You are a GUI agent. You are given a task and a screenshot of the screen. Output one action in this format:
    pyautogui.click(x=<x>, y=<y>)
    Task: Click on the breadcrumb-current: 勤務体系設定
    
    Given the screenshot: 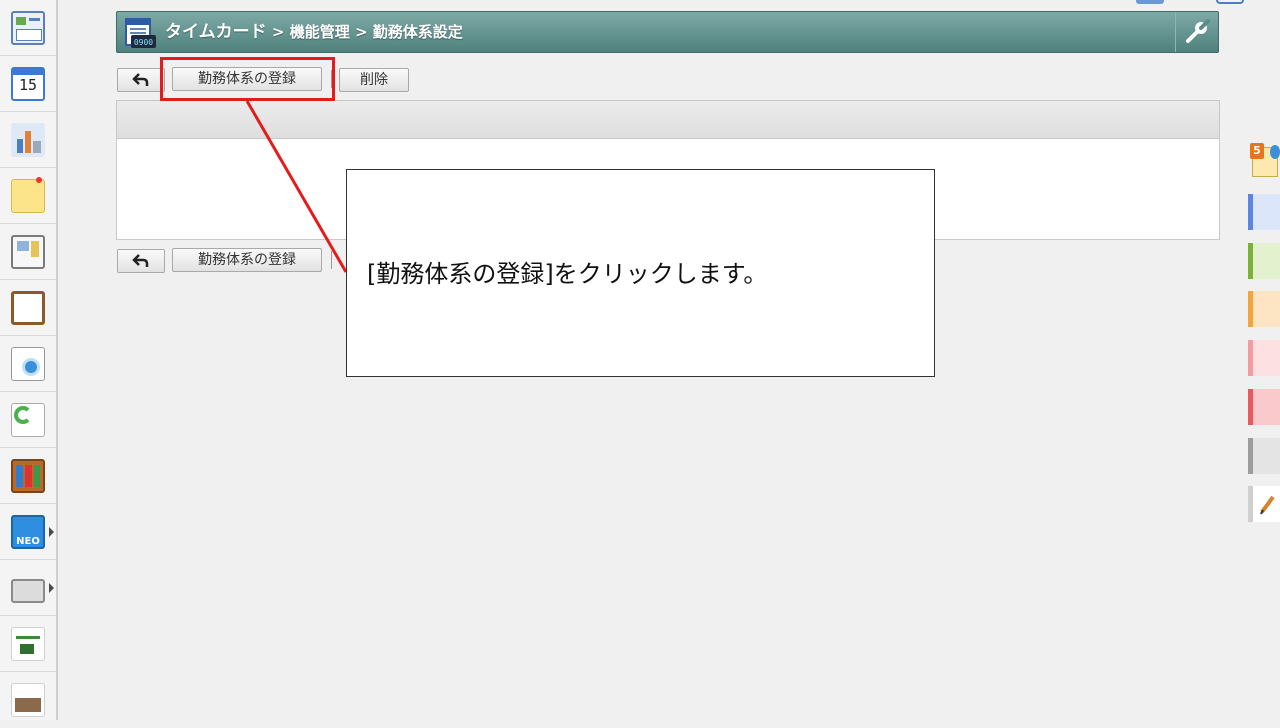 What is the action you would take?
    pyautogui.click(x=417, y=32)
    